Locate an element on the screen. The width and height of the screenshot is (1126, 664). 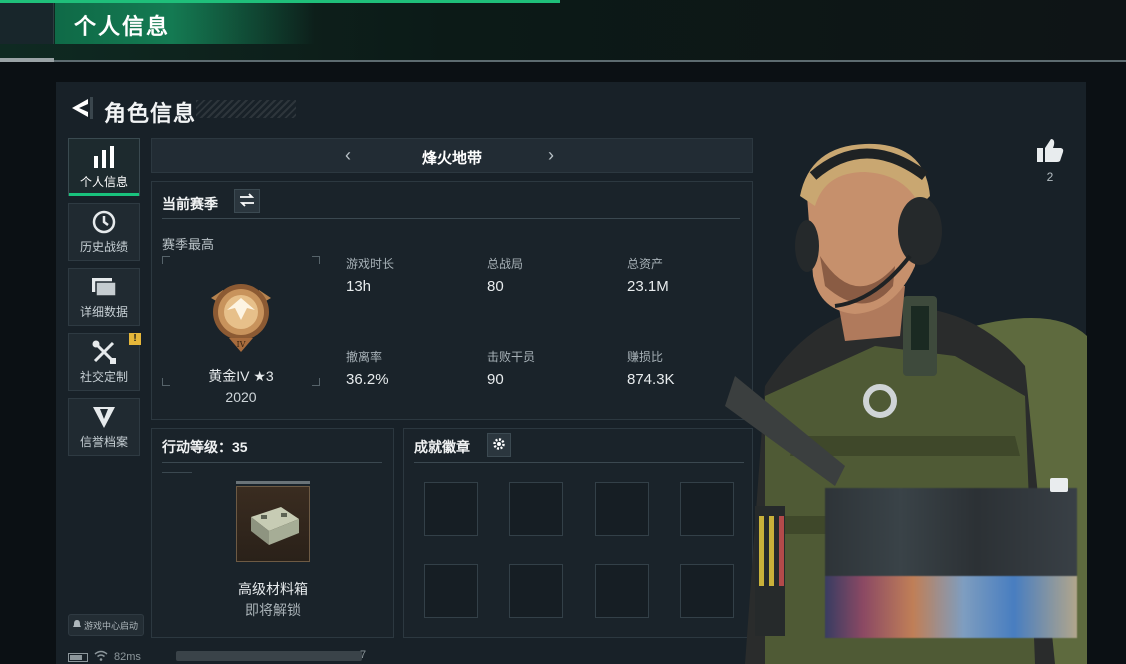
stat-value-profit-ratio: 874.3K is located at coordinates (651, 379).